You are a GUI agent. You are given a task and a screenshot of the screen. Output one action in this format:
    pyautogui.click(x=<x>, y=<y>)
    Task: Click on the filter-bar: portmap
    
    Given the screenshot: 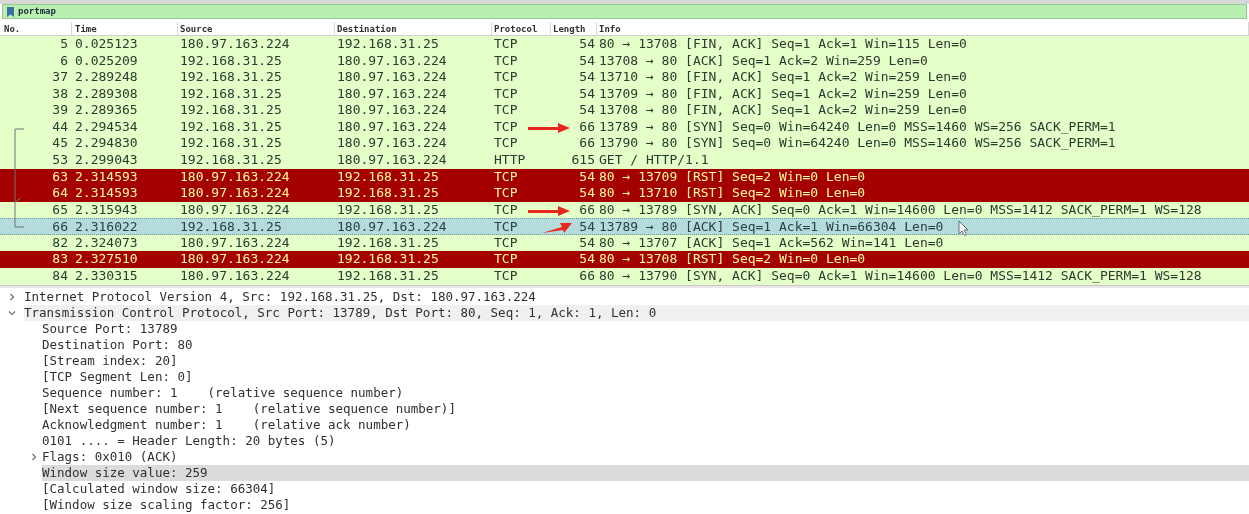 What is the action you would take?
    pyautogui.click(x=624, y=11)
    